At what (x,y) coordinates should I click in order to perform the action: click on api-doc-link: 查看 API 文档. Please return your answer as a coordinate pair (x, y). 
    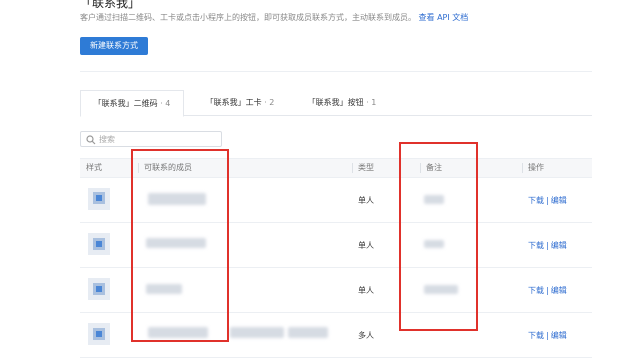
    Looking at the image, I should click on (444, 17).